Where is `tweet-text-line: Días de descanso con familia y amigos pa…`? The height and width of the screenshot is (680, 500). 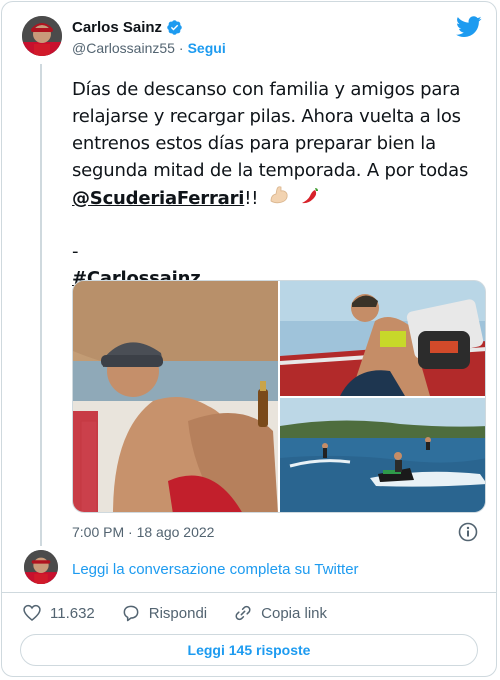
tweet-text-line: Días de descanso con familia y amigos pa… is located at coordinates (266, 89).